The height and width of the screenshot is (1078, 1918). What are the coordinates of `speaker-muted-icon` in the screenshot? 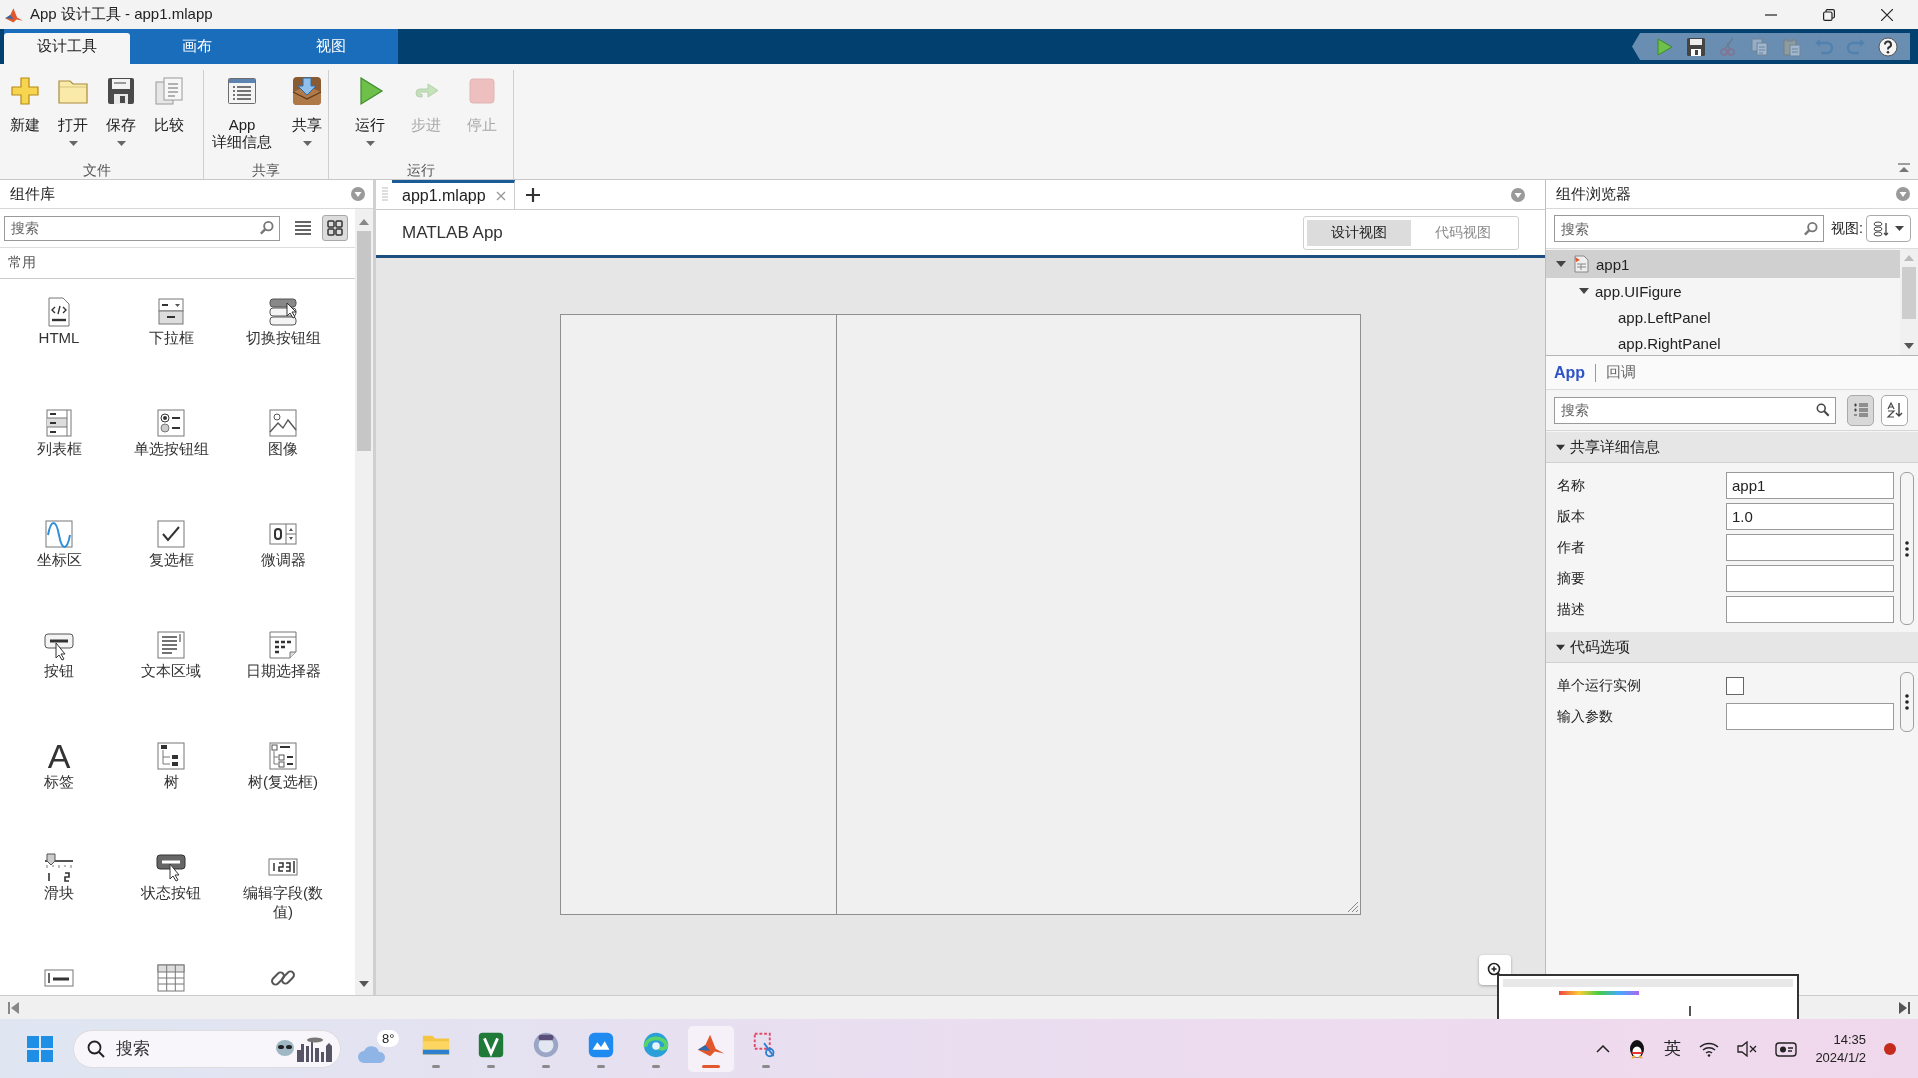 It's located at (1747, 1048).